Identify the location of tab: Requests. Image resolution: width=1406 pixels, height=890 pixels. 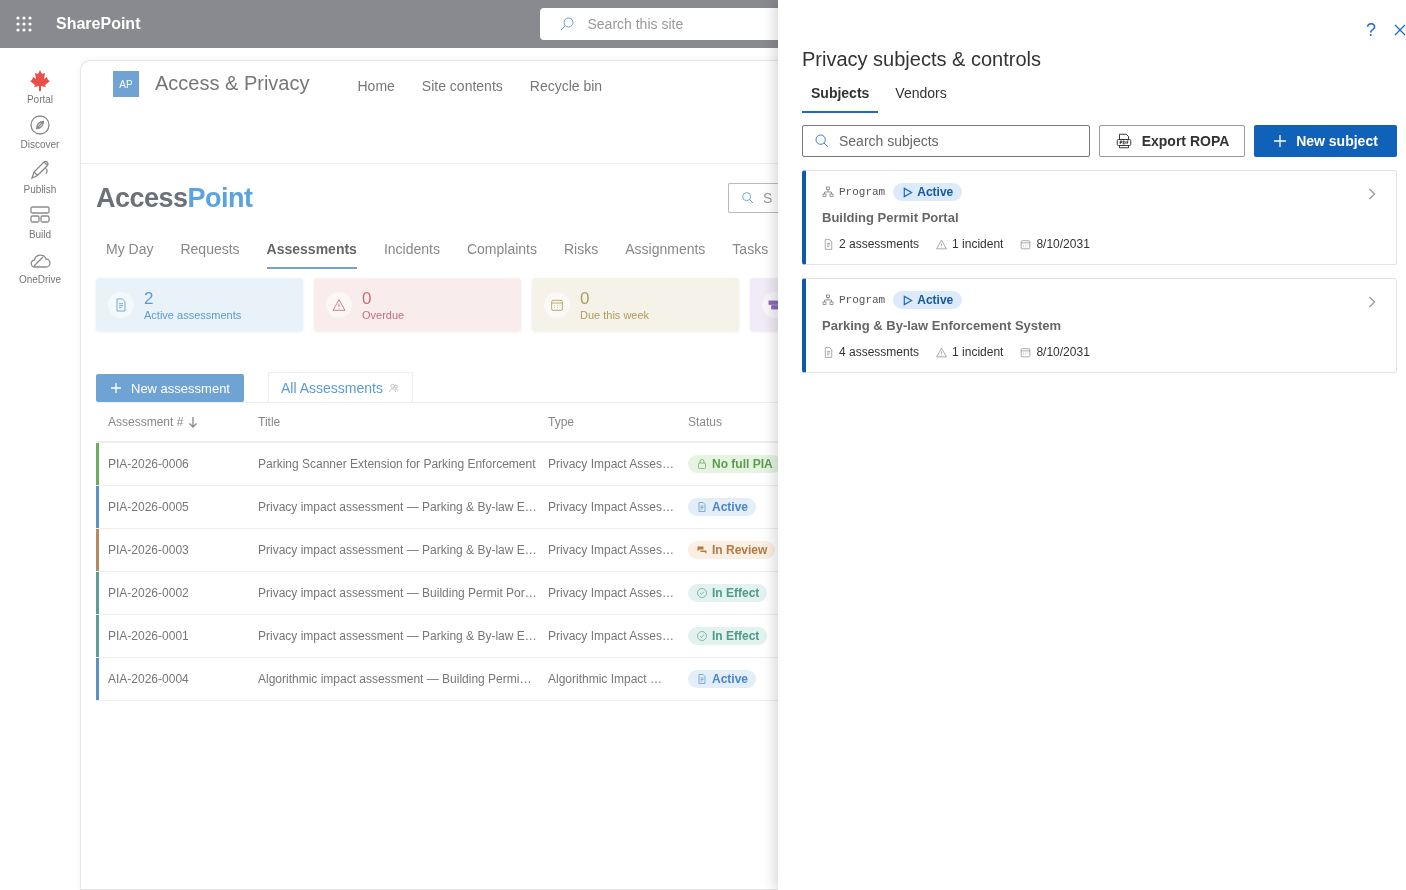
(210, 251).